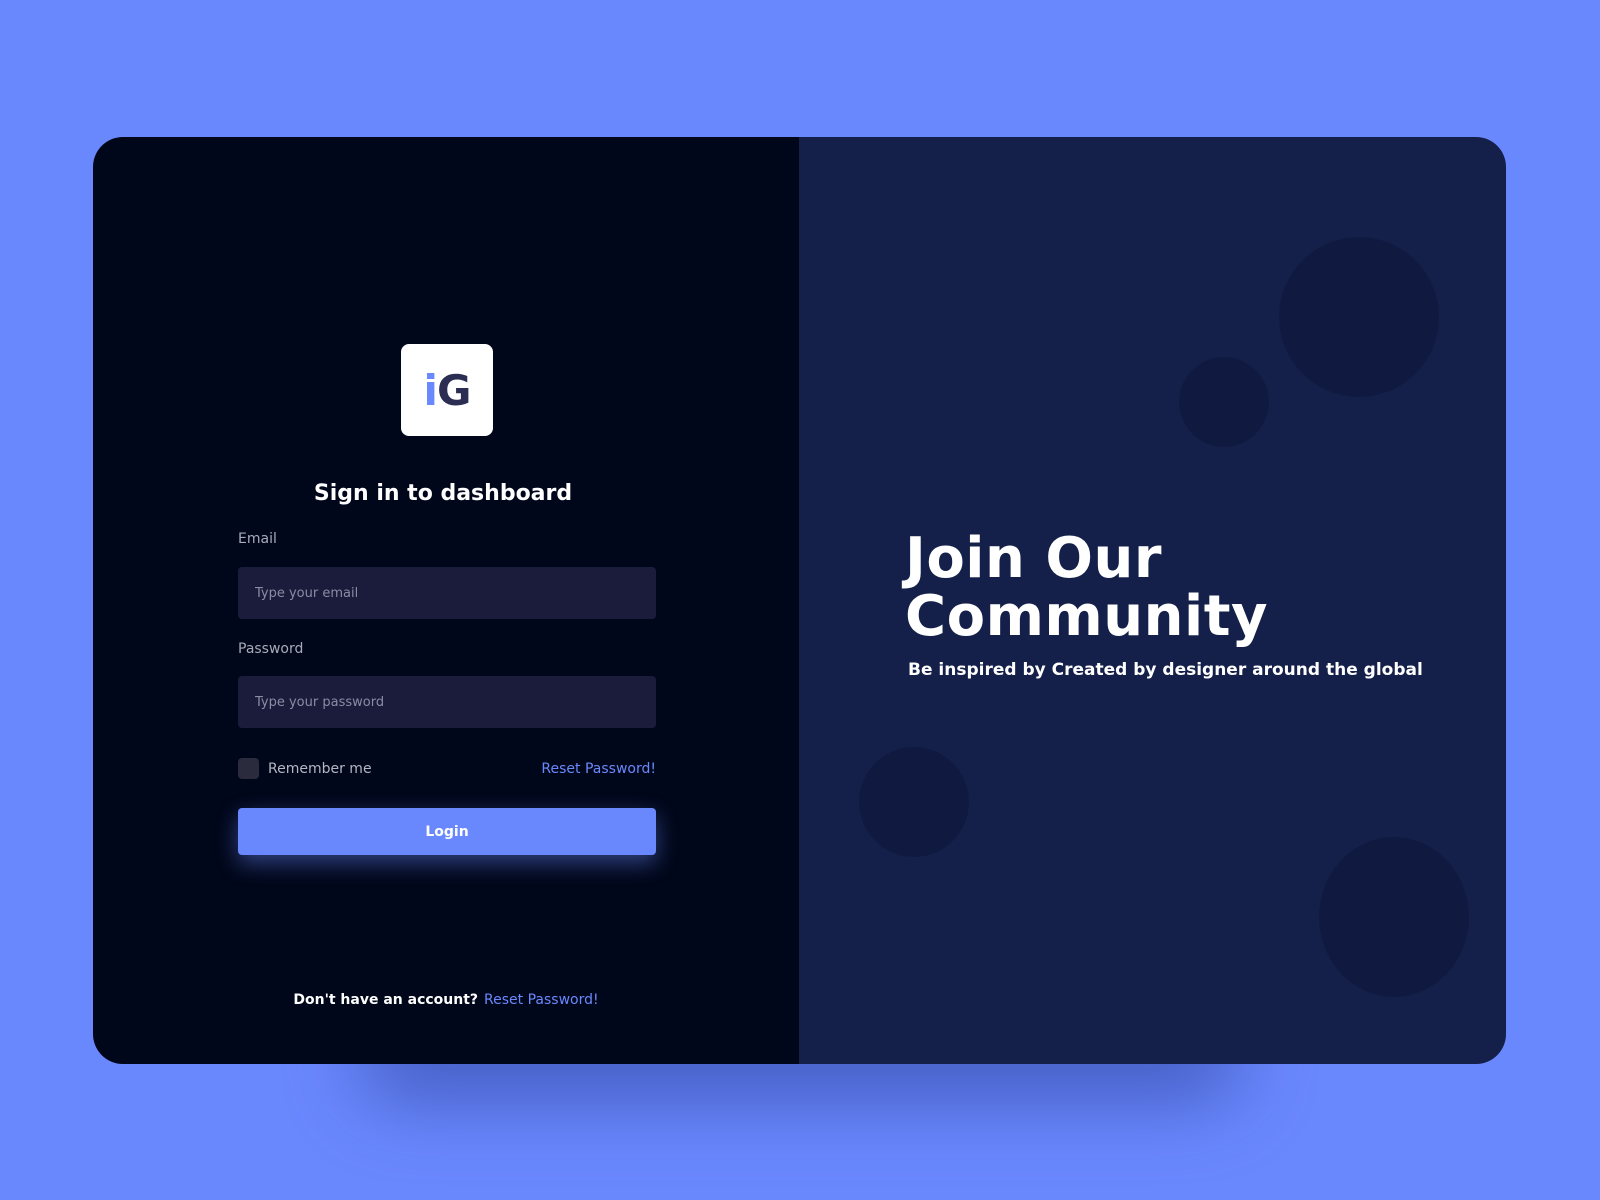 This screenshot has width=1600, height=1200. I want to click on remember-me-checkbox, so click(248, 768).